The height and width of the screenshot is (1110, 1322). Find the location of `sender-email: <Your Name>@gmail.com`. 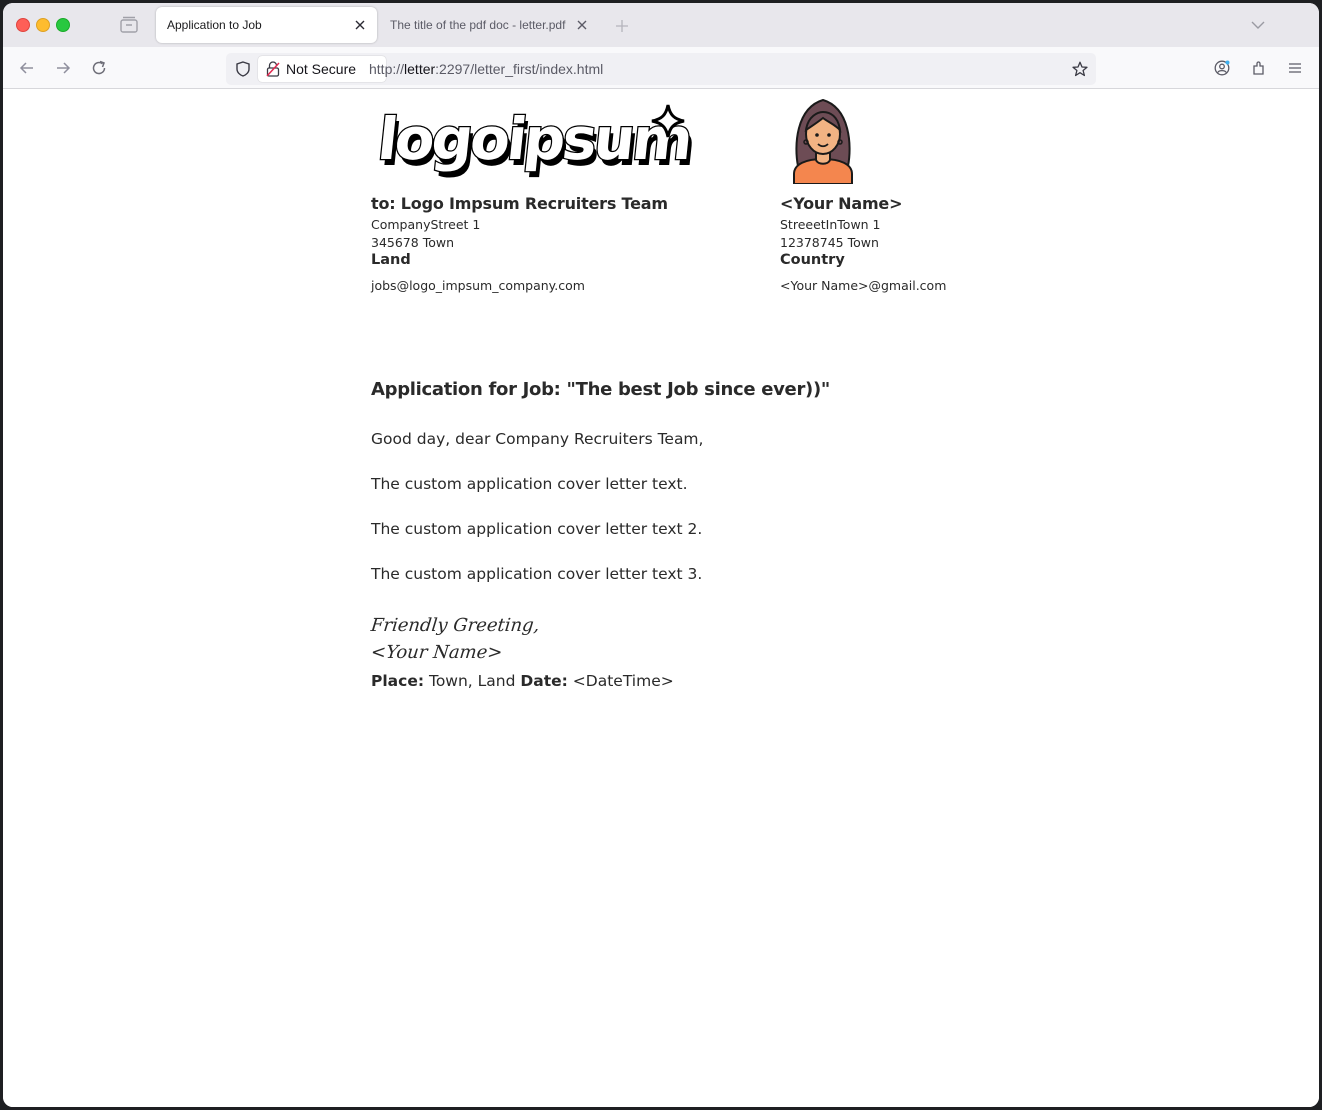

sender-email: <Your Name>@gmail.com is located at coordinates (863, 285).